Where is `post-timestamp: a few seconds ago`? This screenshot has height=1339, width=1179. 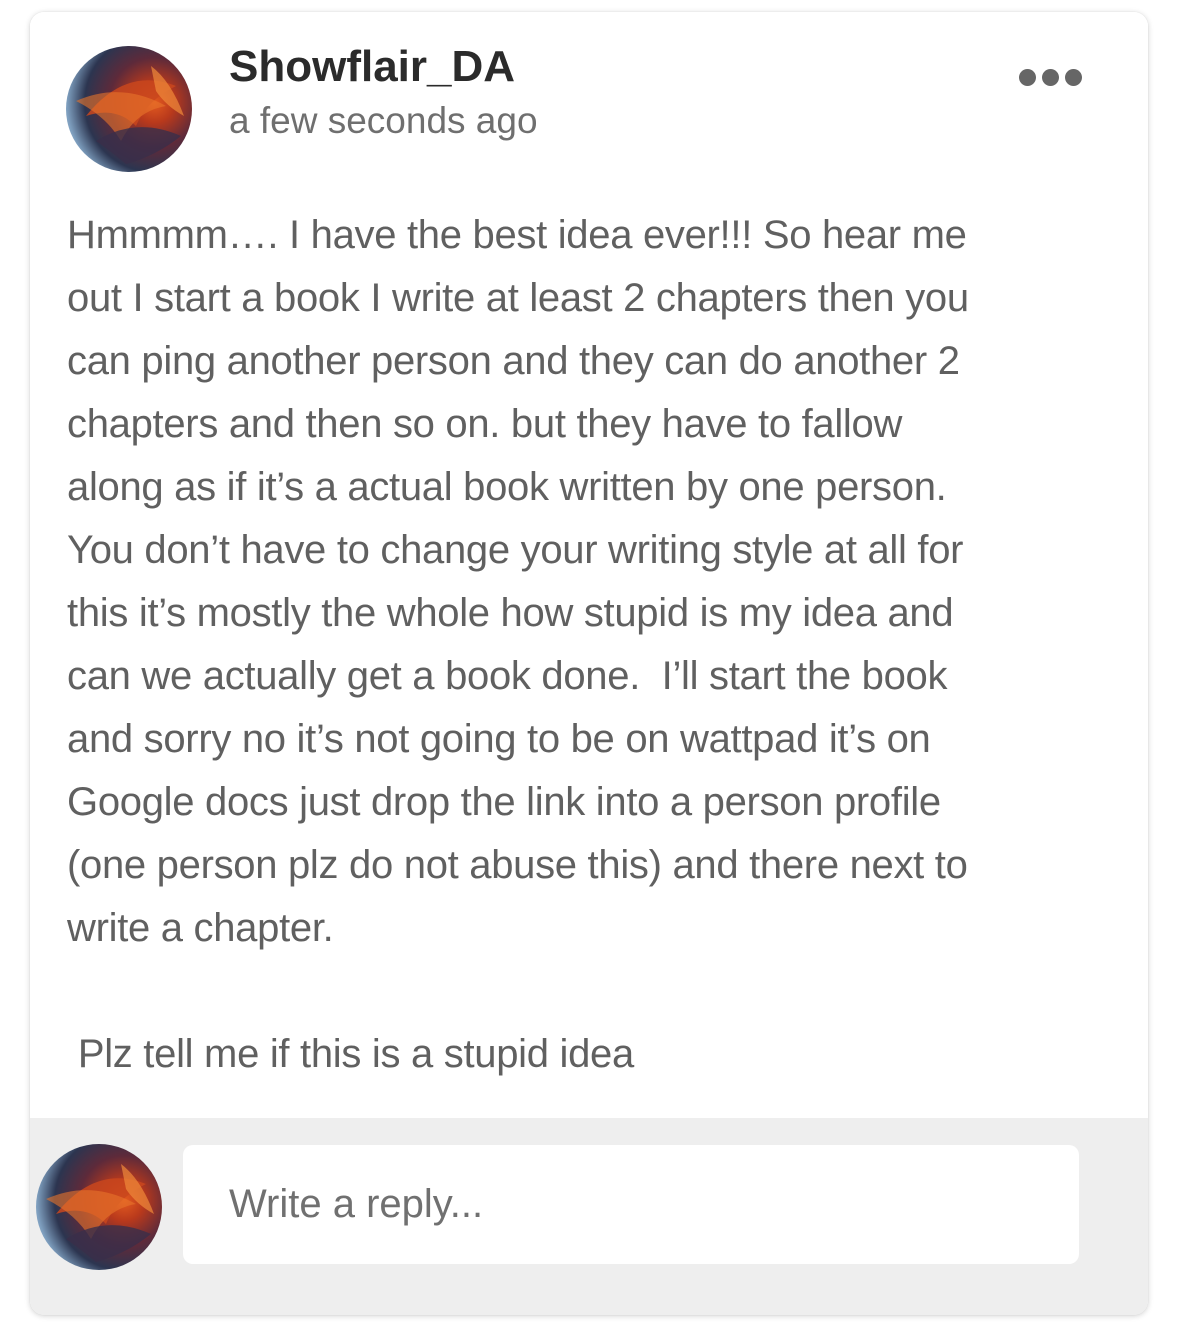 post-timestamp: a few seconds ago is located at coordinates (383, 120).